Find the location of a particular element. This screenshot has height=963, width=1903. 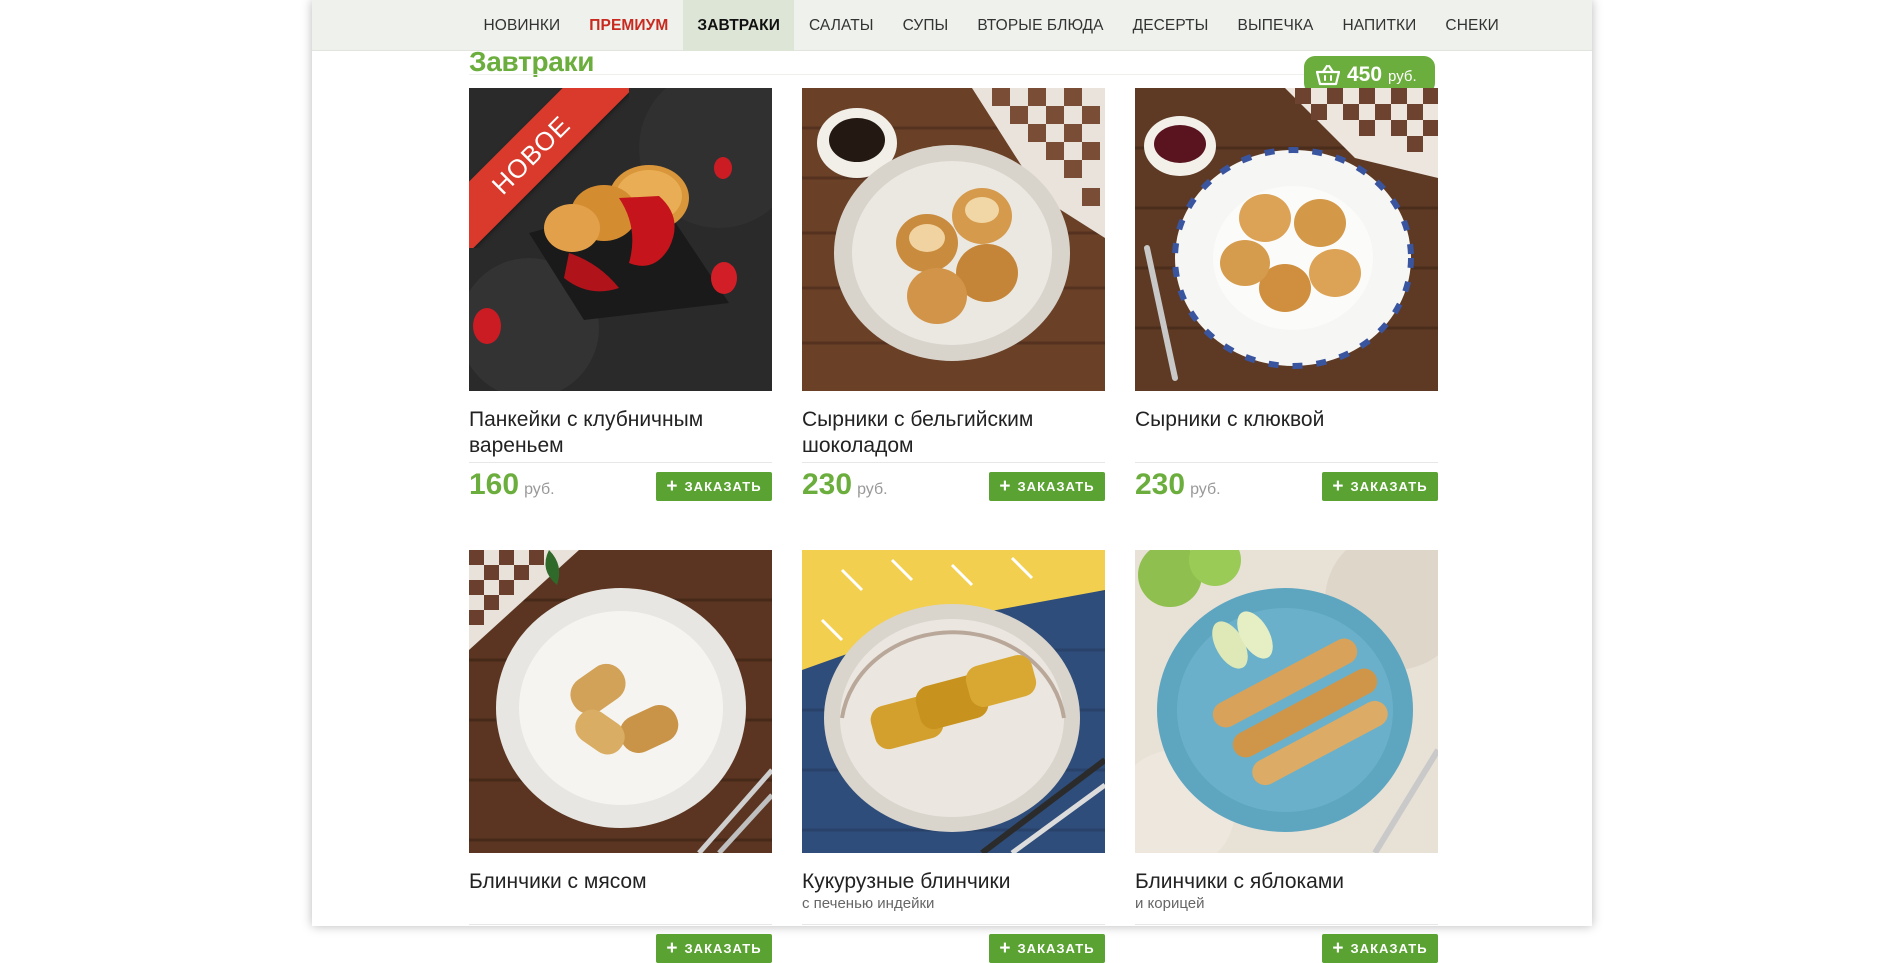

product-subtitle: с печенью индейки is located at coordinates (868, 903).